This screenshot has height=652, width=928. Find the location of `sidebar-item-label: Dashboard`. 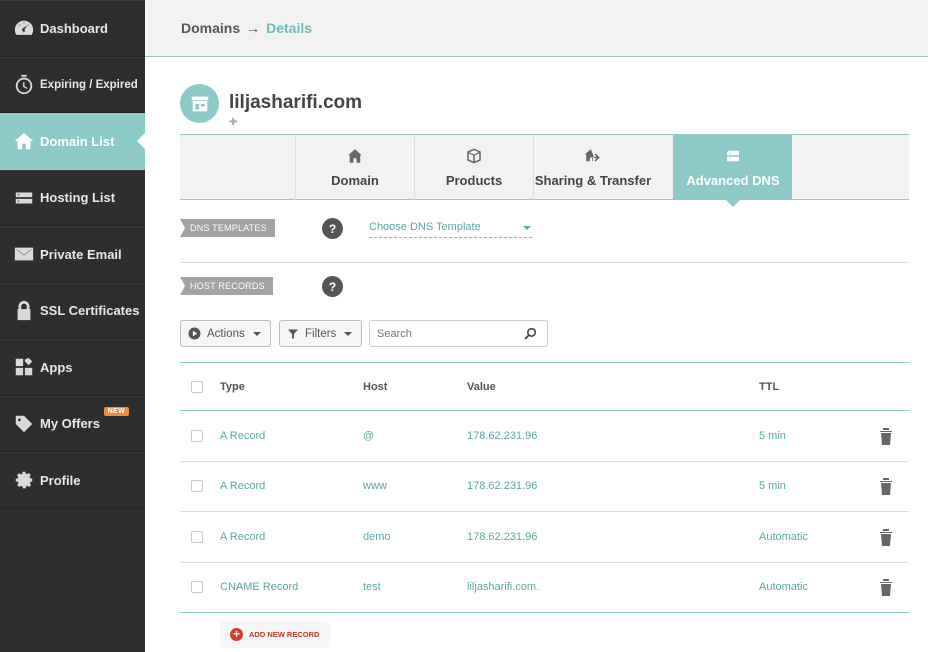

sidebar-item-label: Dashboard is located at coordinates (74, 28).